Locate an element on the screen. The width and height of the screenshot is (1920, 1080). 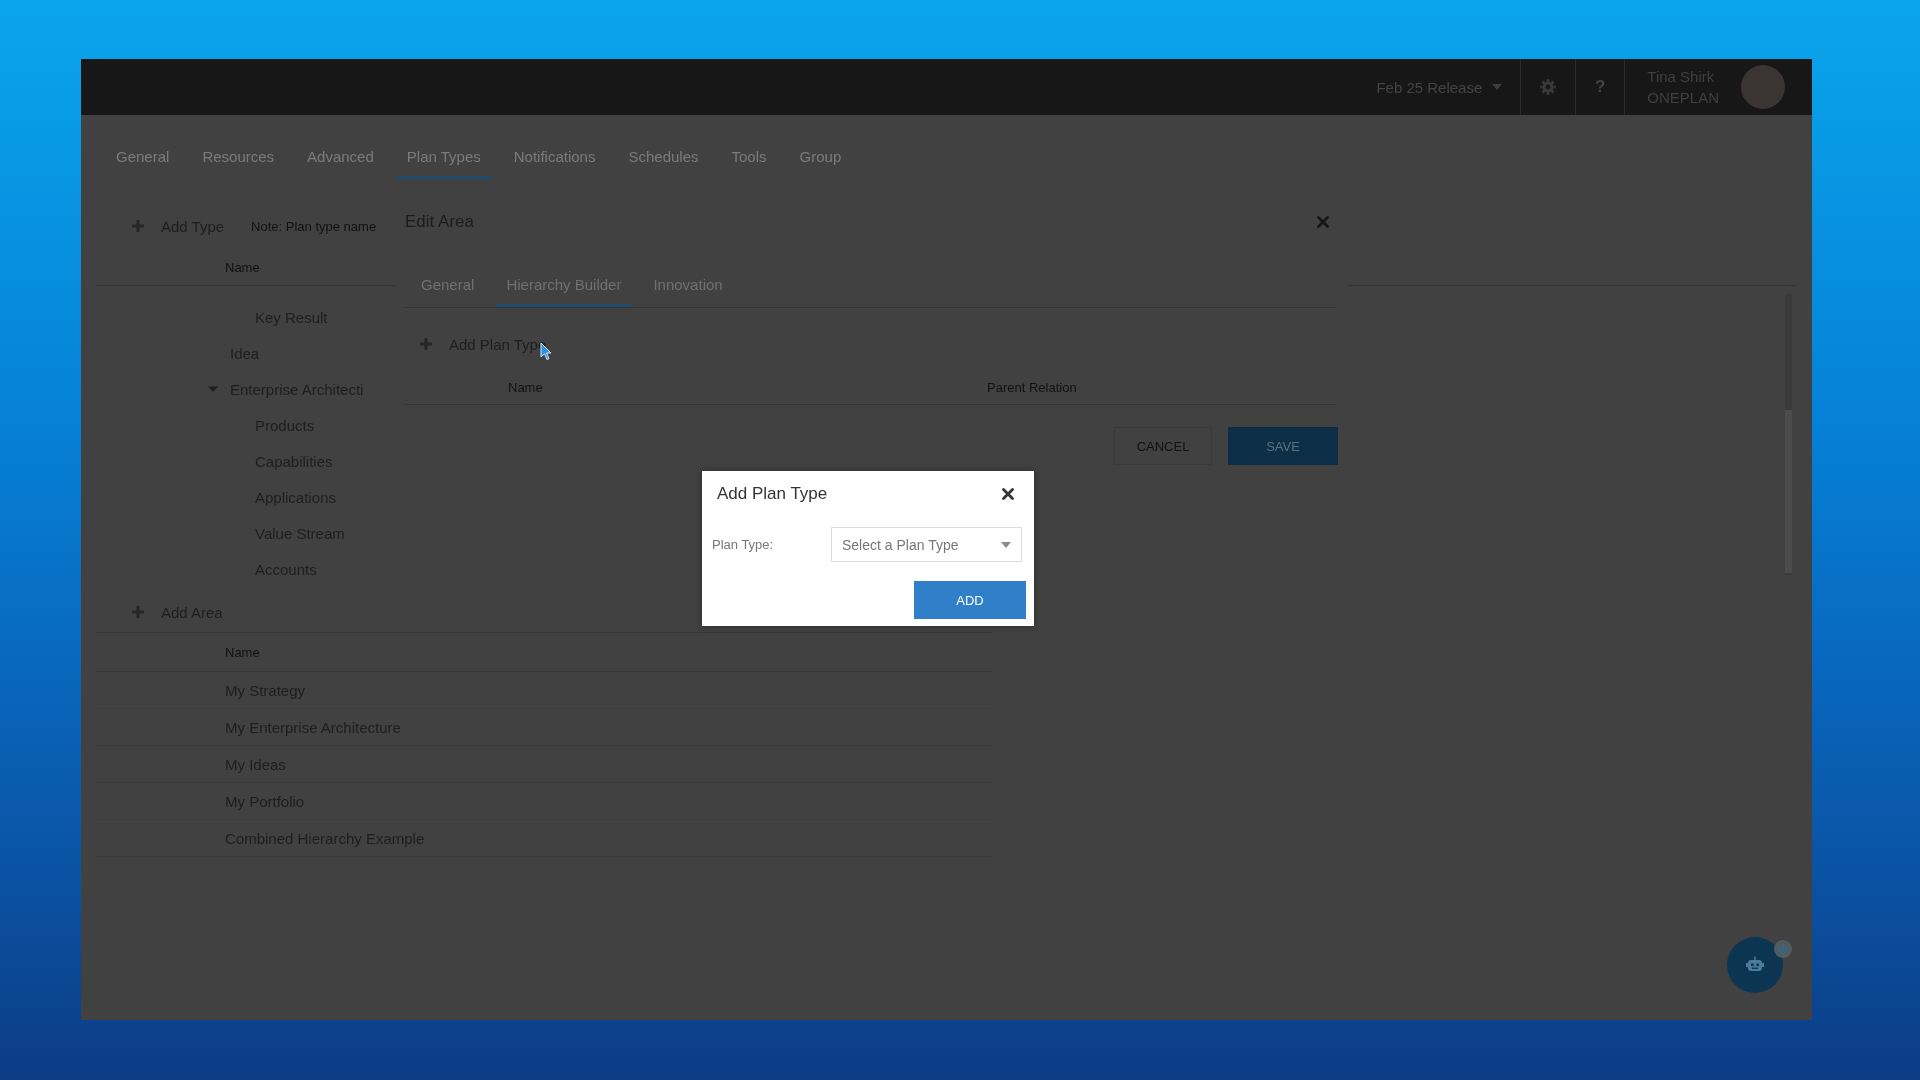
avatar is located at coordinates (1763, 87).